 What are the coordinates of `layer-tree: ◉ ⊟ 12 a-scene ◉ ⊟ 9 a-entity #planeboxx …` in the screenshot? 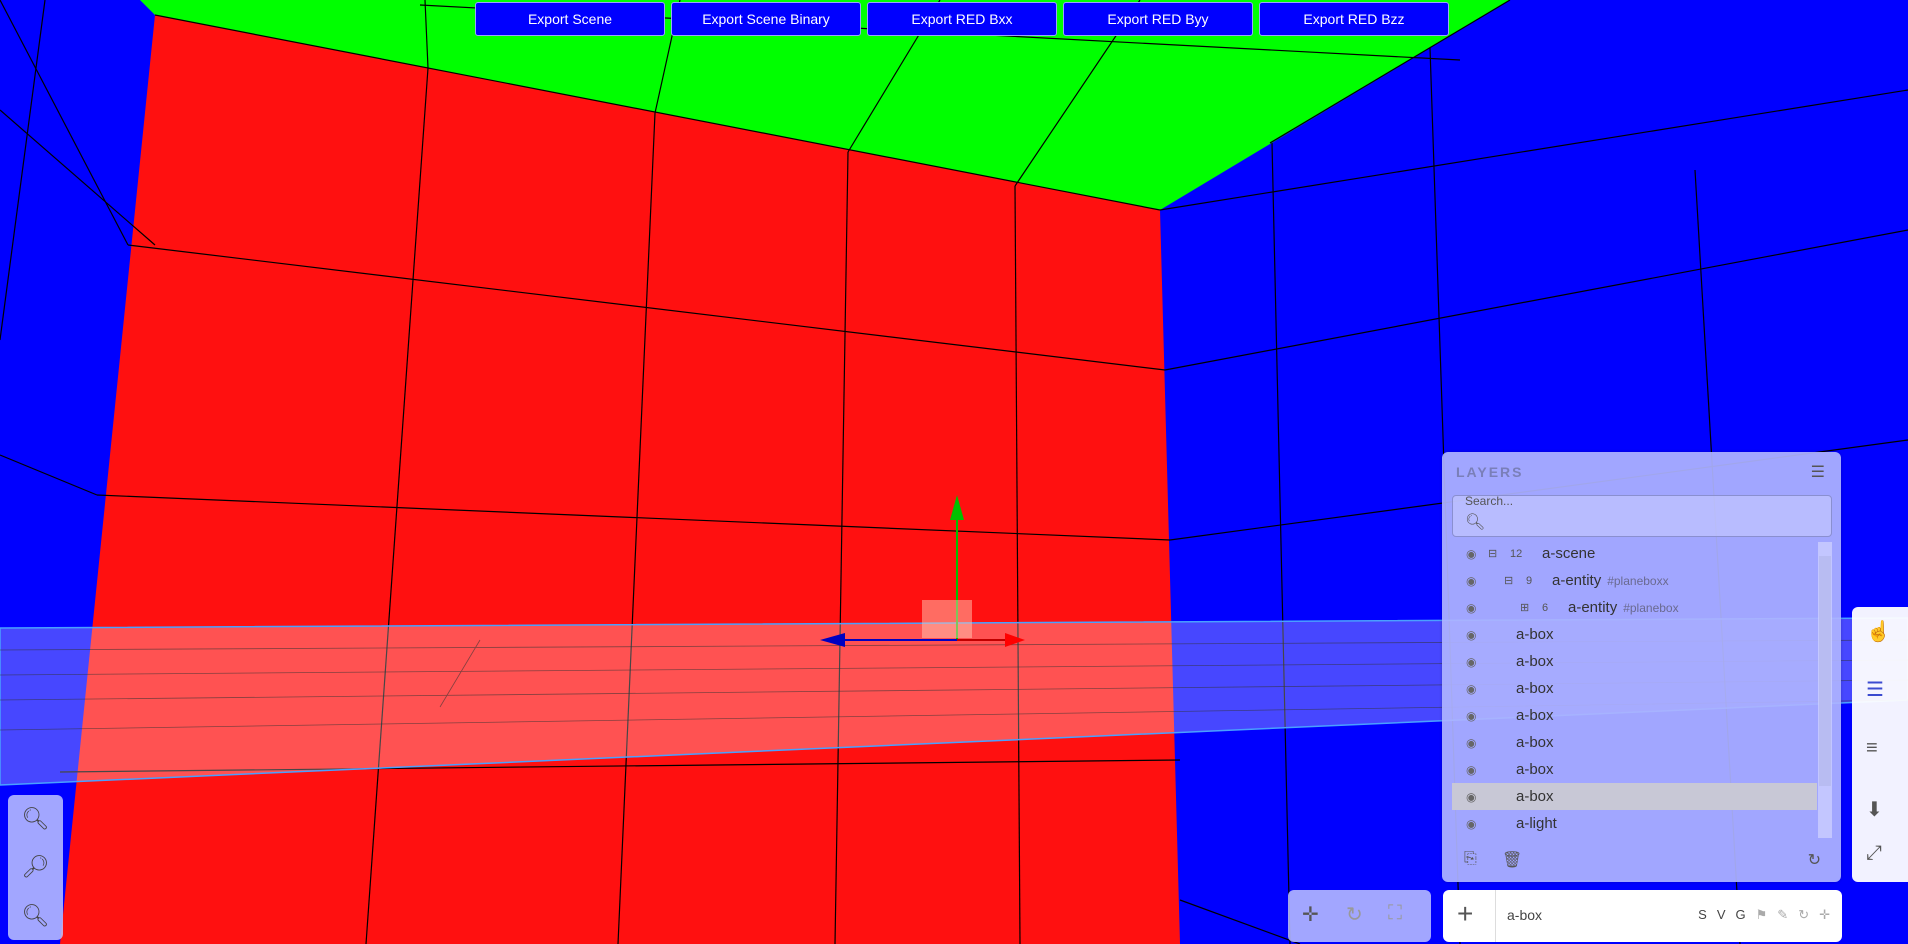 It's located at (1641, 690).